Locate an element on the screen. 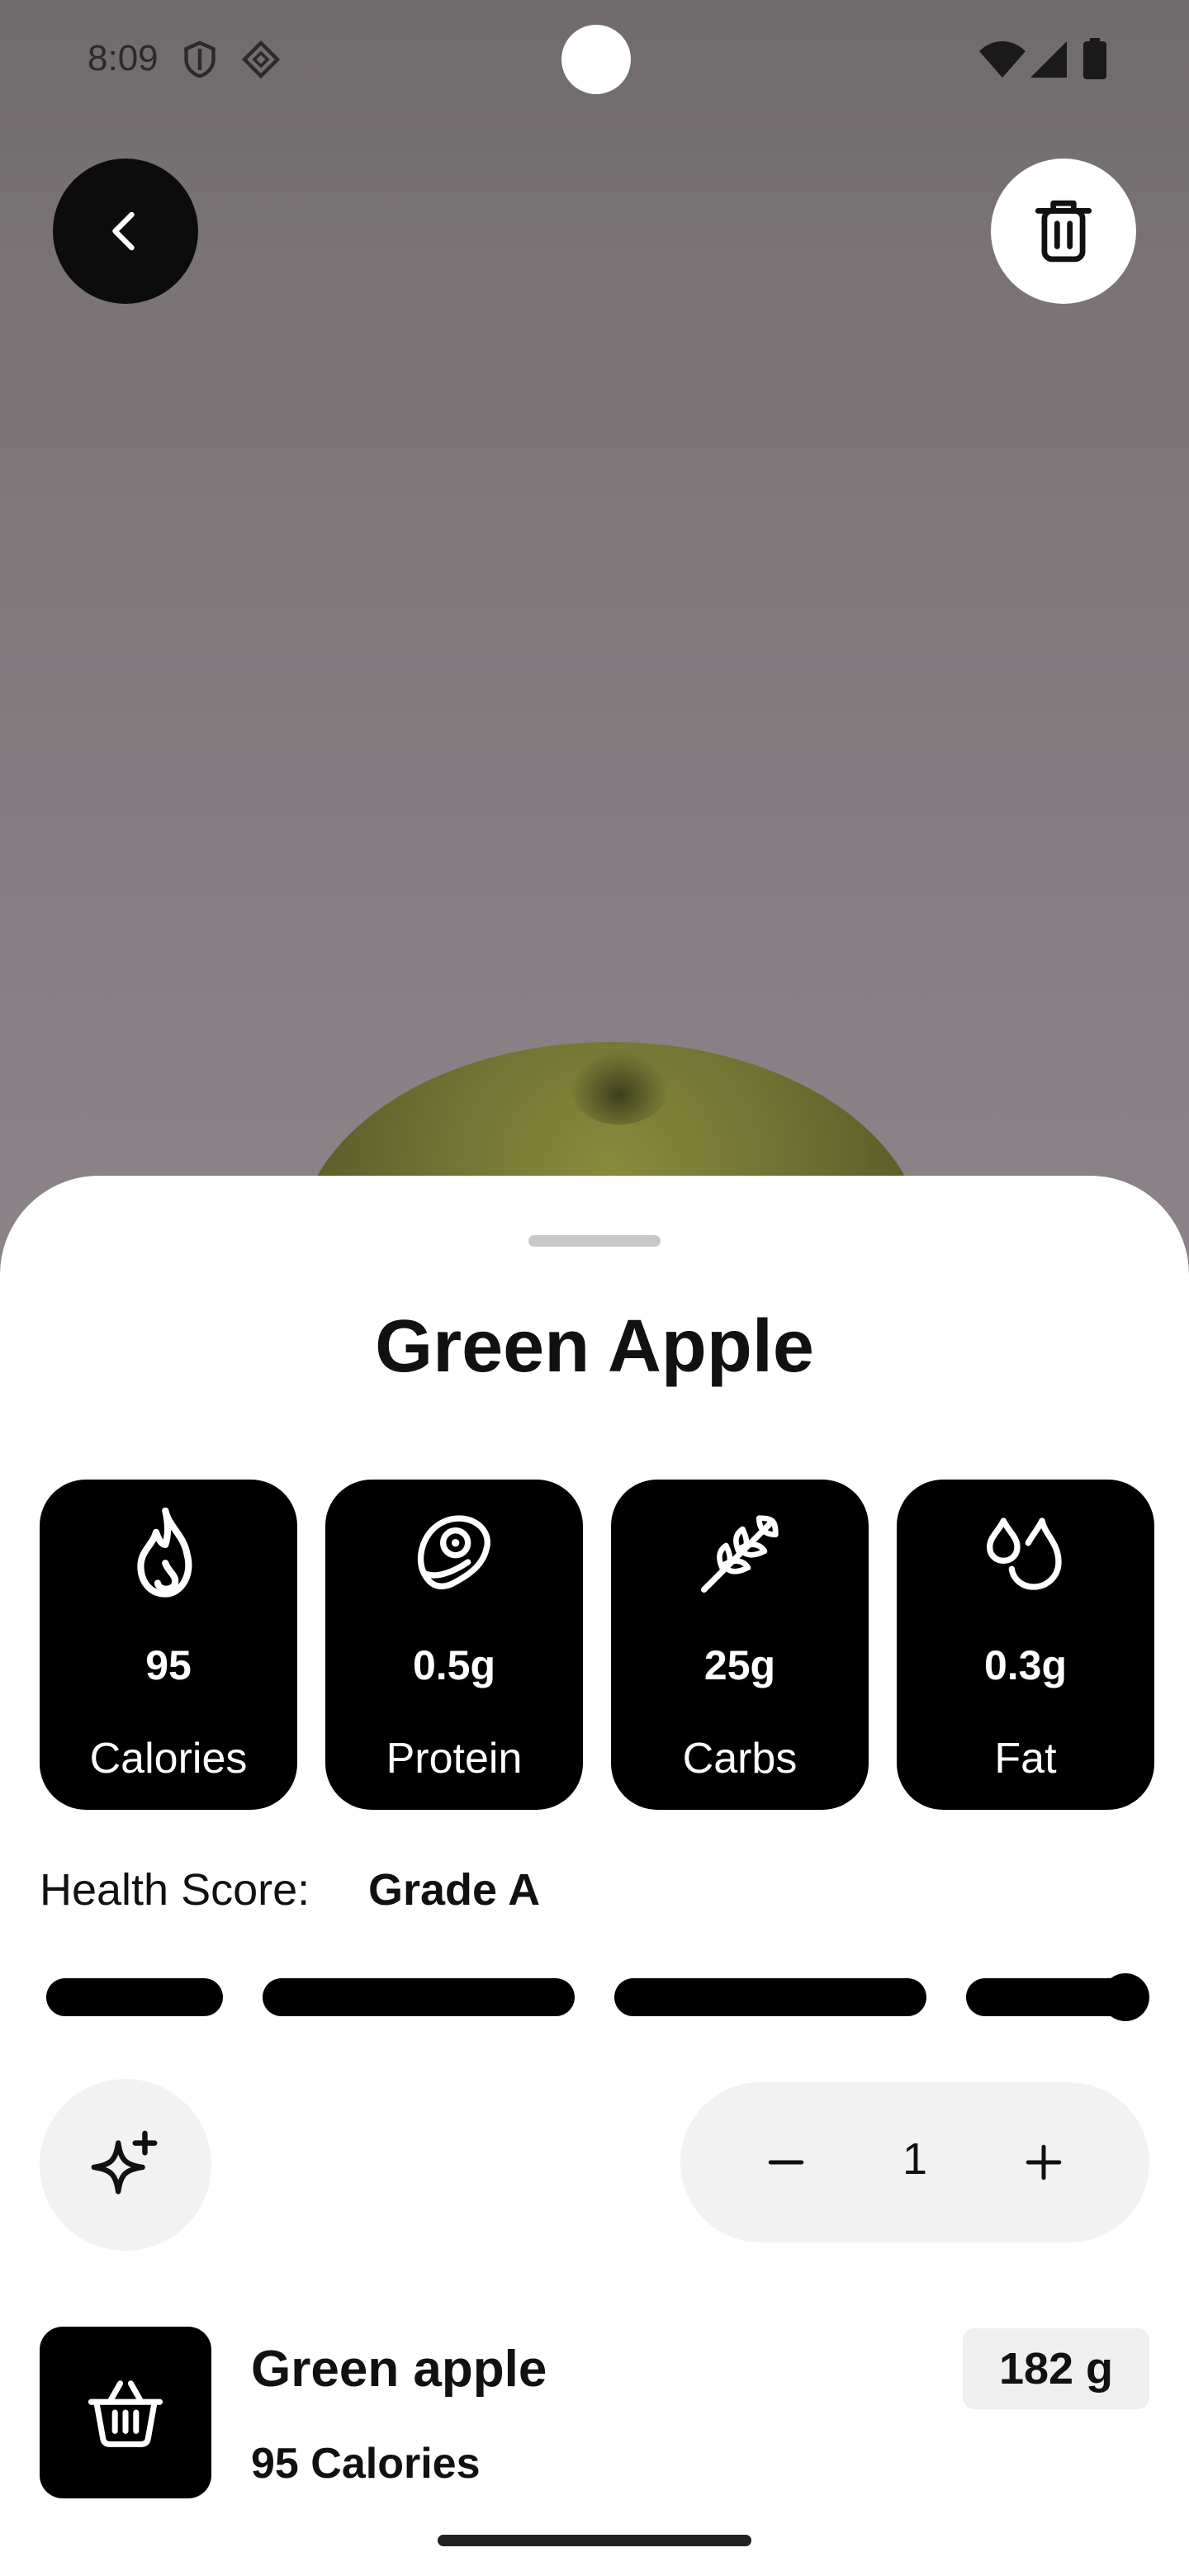 This screenshot has height=2576, width=1189. stat-value: 0.5g is located at coordinates (454, 1665).